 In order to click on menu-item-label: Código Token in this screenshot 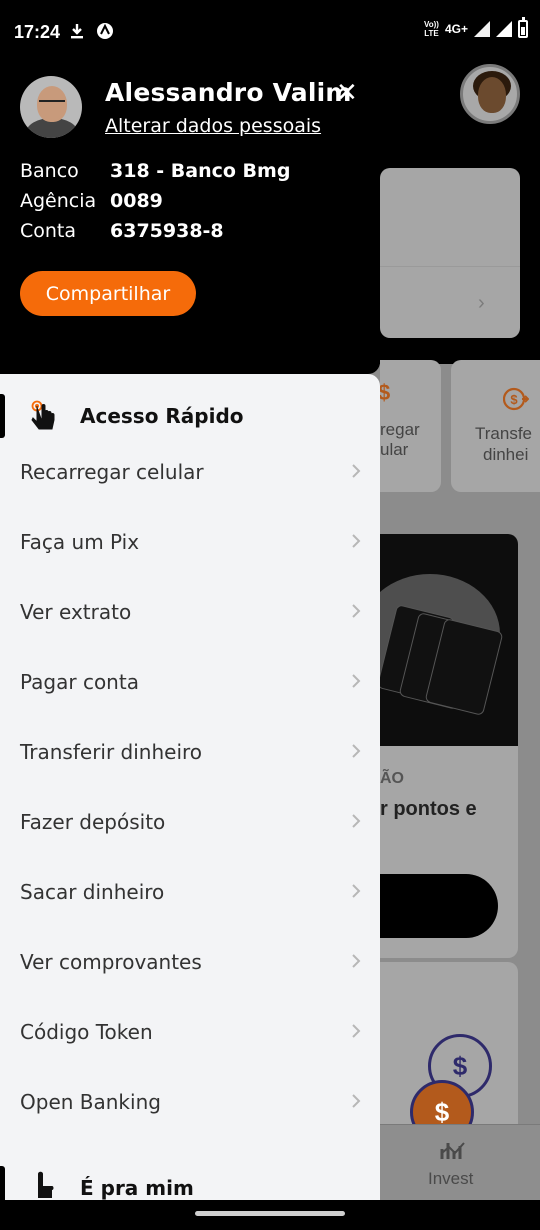, I will do `click(86, 1032)`.